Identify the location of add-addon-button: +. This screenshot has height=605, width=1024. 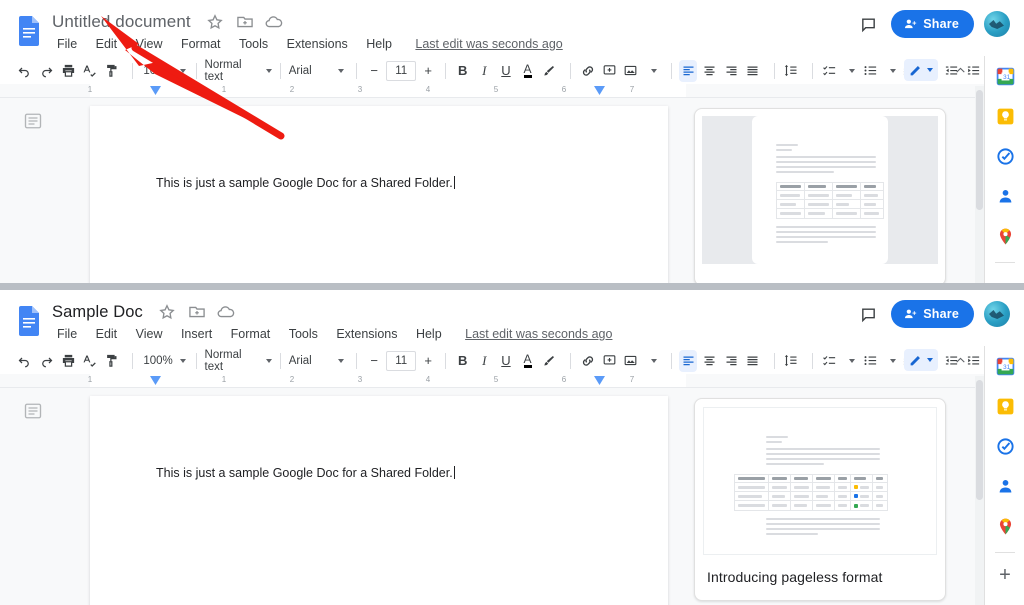
(1004, 575).